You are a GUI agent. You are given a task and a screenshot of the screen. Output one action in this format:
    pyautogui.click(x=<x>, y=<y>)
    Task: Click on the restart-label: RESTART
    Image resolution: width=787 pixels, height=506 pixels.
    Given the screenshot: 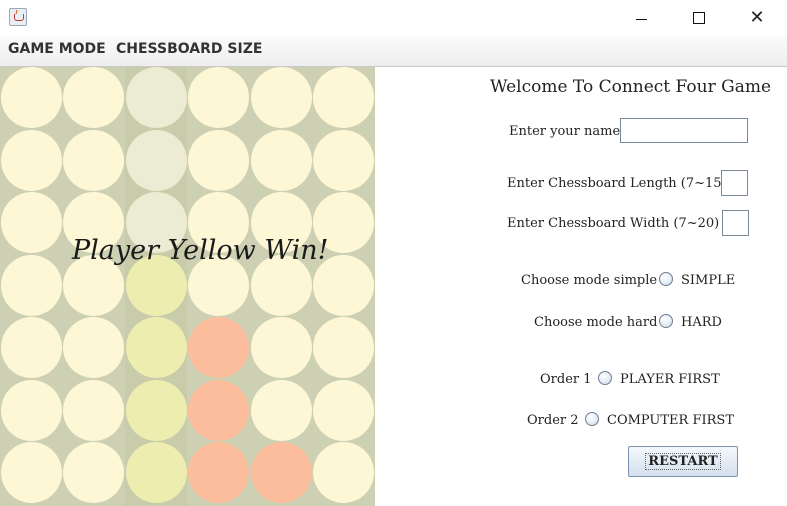 What is the action you would take?
    pyautogui.click(x=683, y=461)
    